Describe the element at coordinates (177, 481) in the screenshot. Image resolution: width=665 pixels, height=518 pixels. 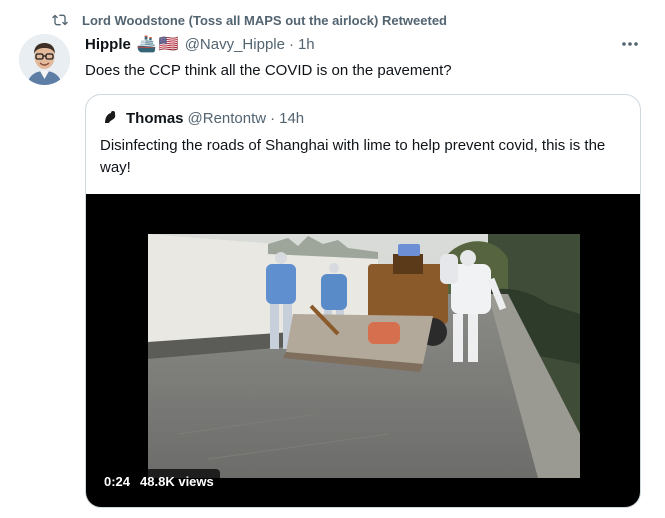
I see `video-views: 48.8K views` at that location.